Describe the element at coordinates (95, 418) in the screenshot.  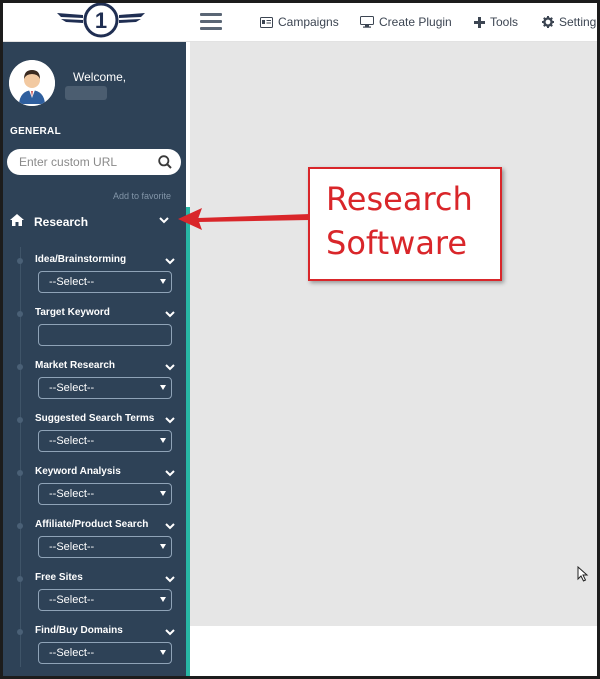
I see `menu-item-label: Suggested Search Terms` at that location.